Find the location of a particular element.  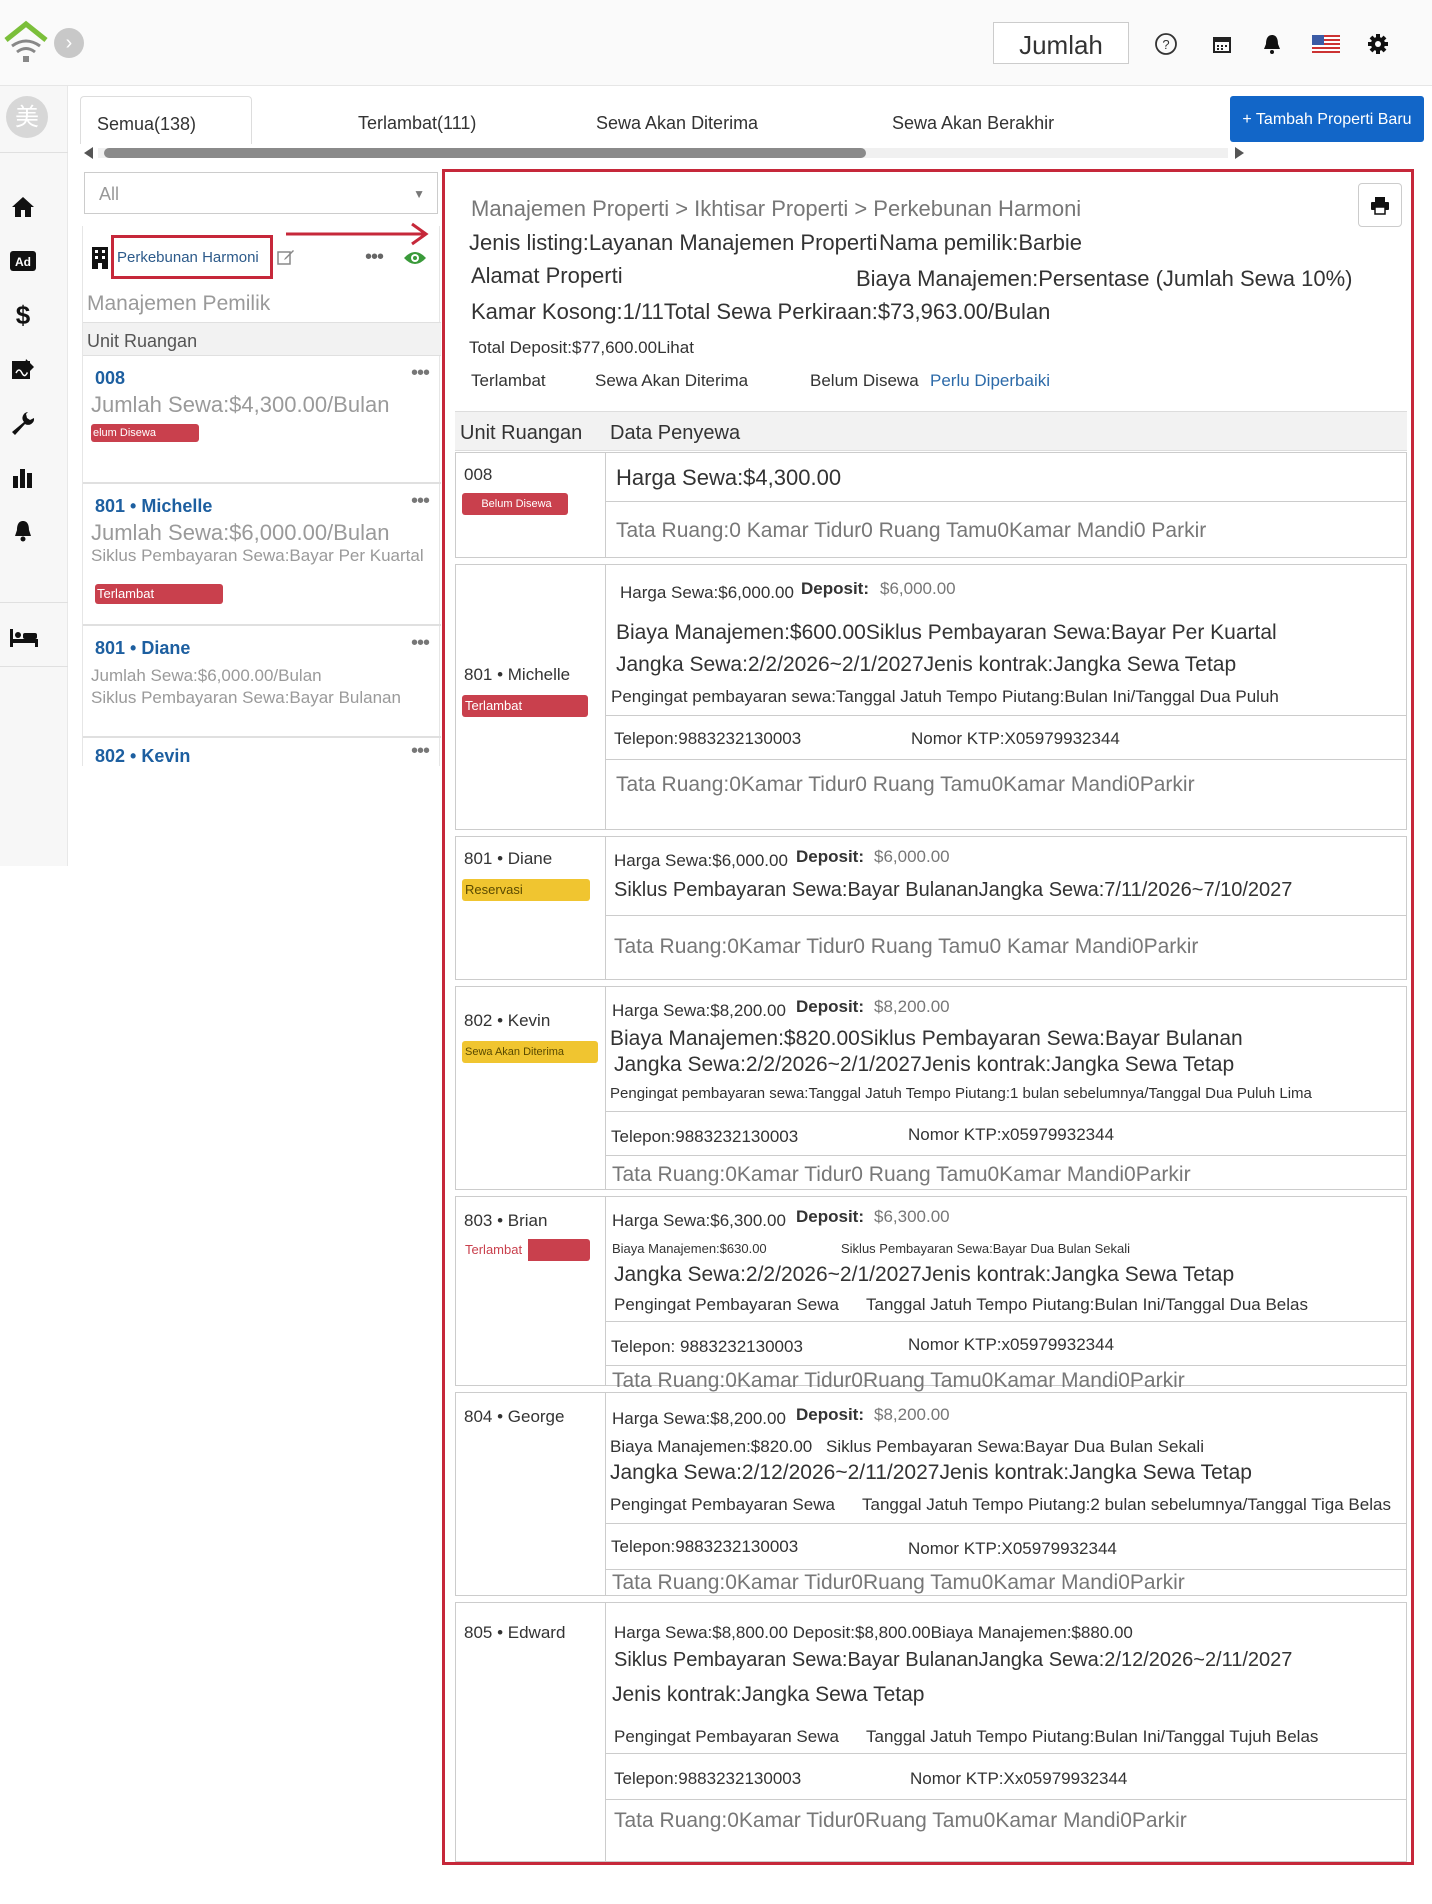

rent-price: Harga Sewa:$6,000.00 is located at coordinates (701, 860).